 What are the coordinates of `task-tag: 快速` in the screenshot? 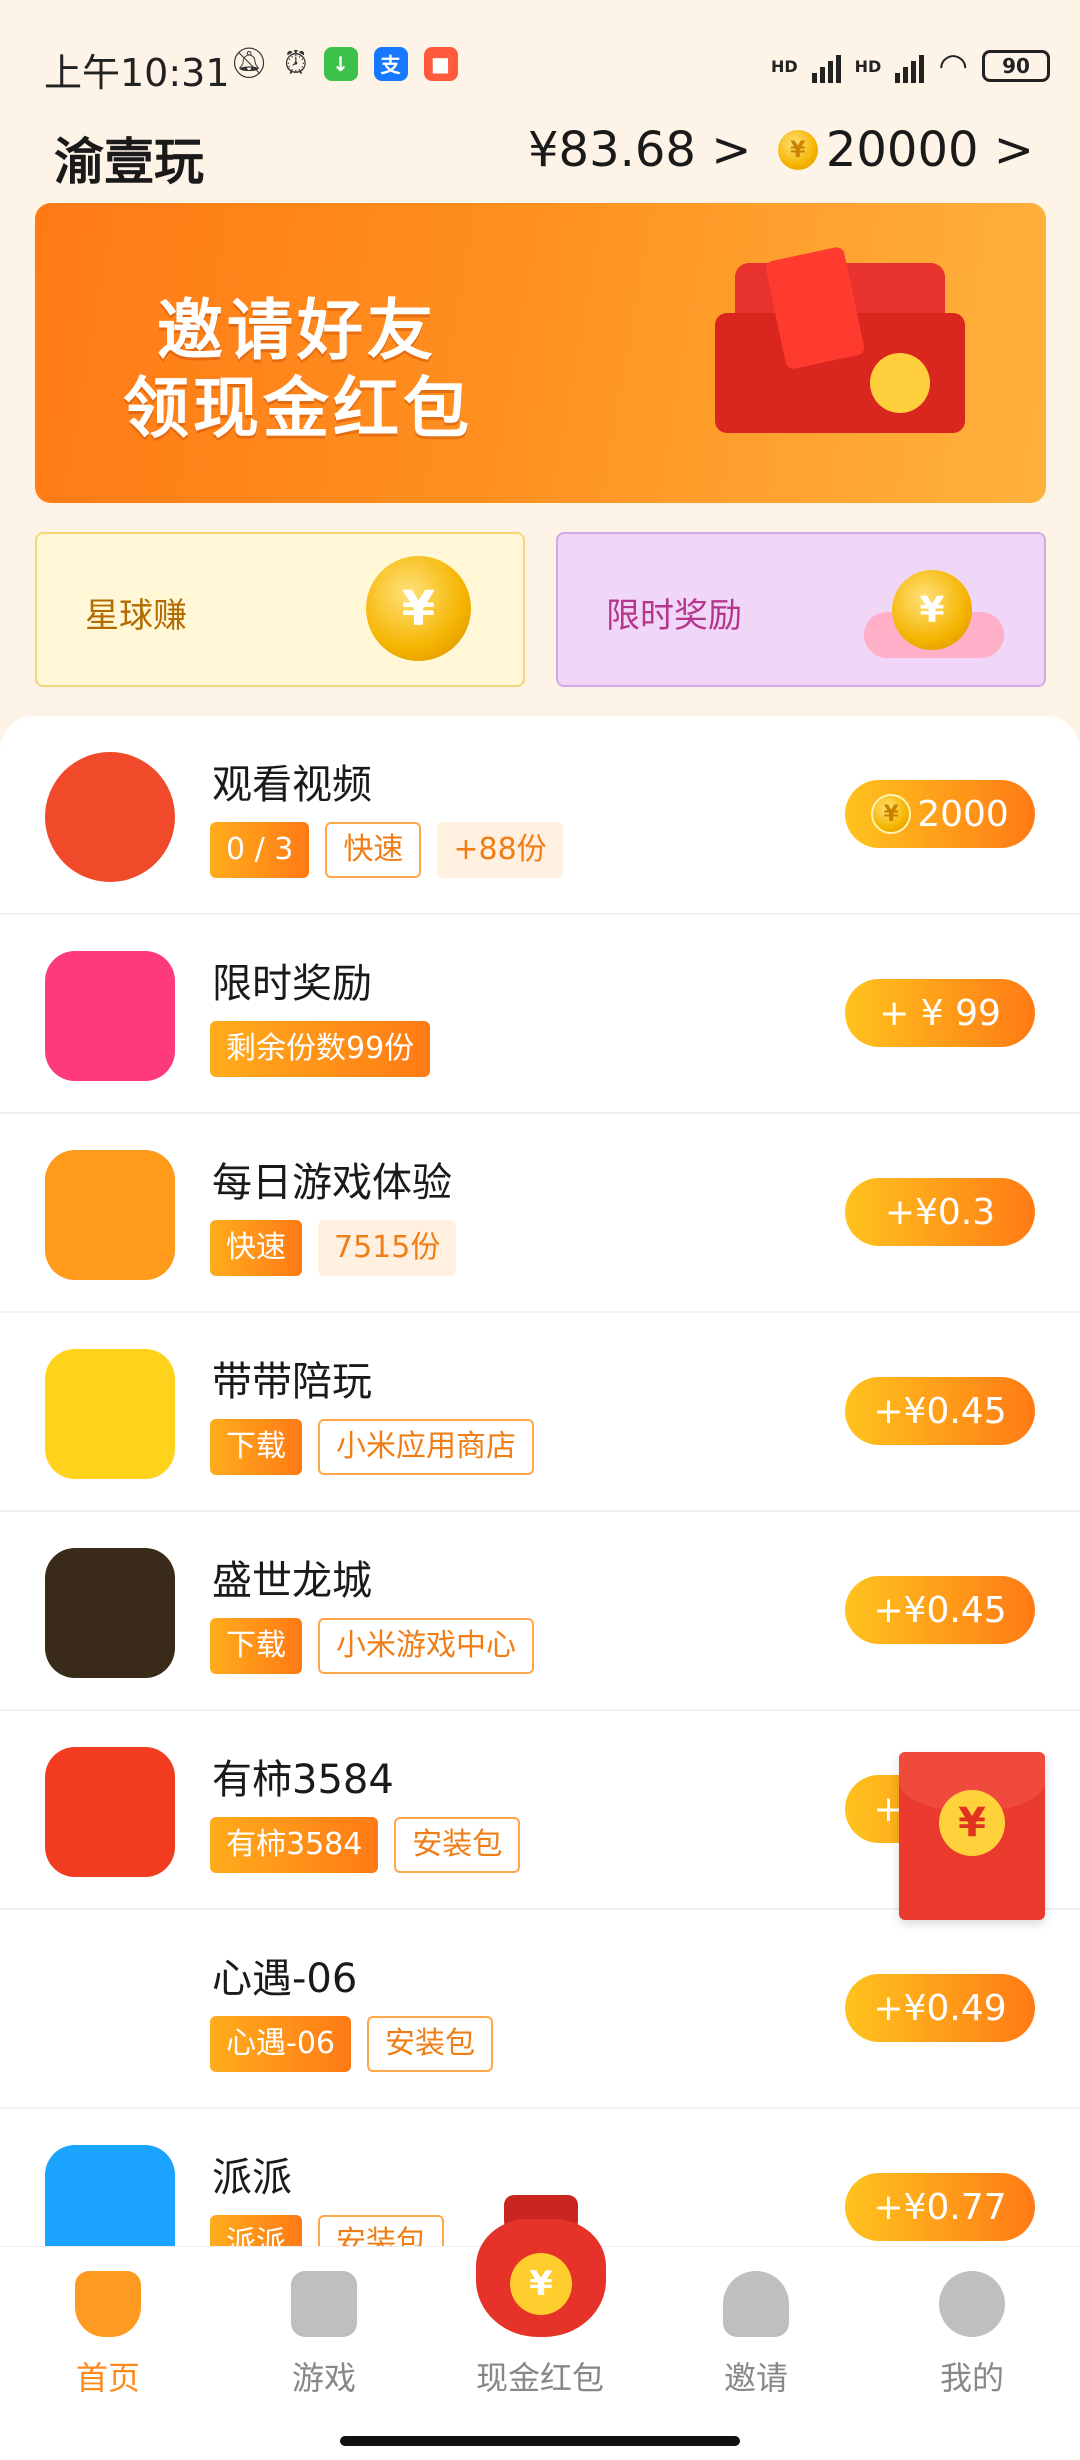 It's located at (256, 1248).